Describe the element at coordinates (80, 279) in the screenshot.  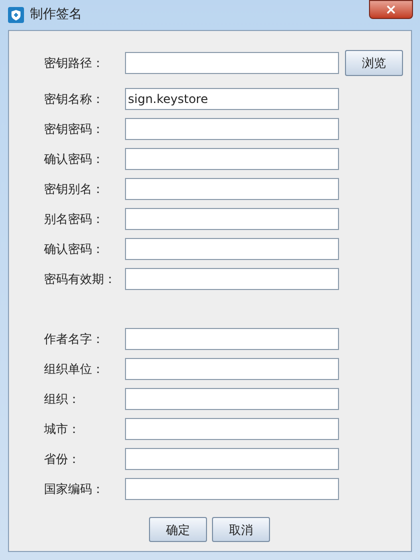
I see `field-label: 密码有效期：` at that location.